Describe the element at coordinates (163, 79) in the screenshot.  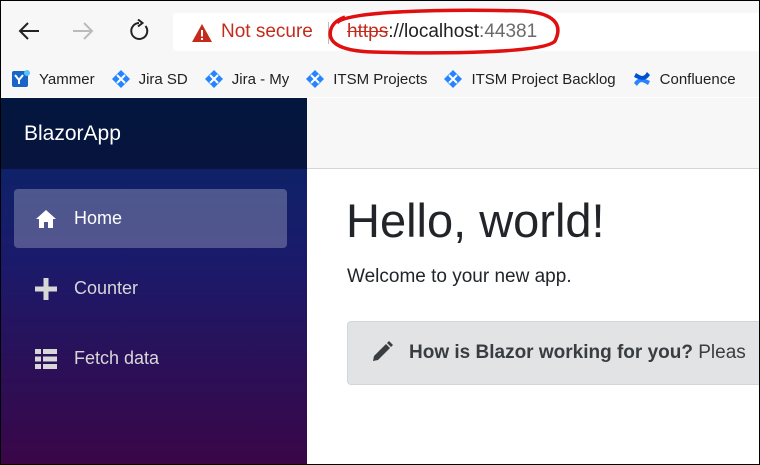
I see `bookmark-label: Jira SD` at that location.